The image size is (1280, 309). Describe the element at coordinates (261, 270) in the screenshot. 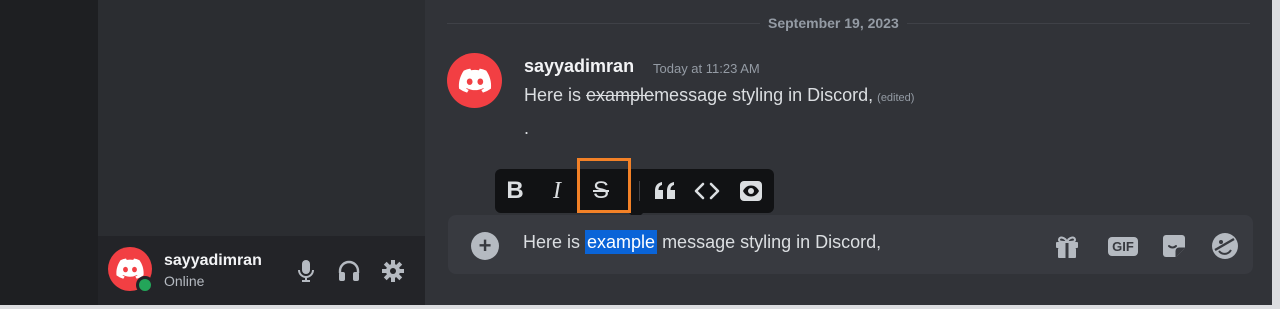

I see `user-panel: sayyadimran Online` at that location.